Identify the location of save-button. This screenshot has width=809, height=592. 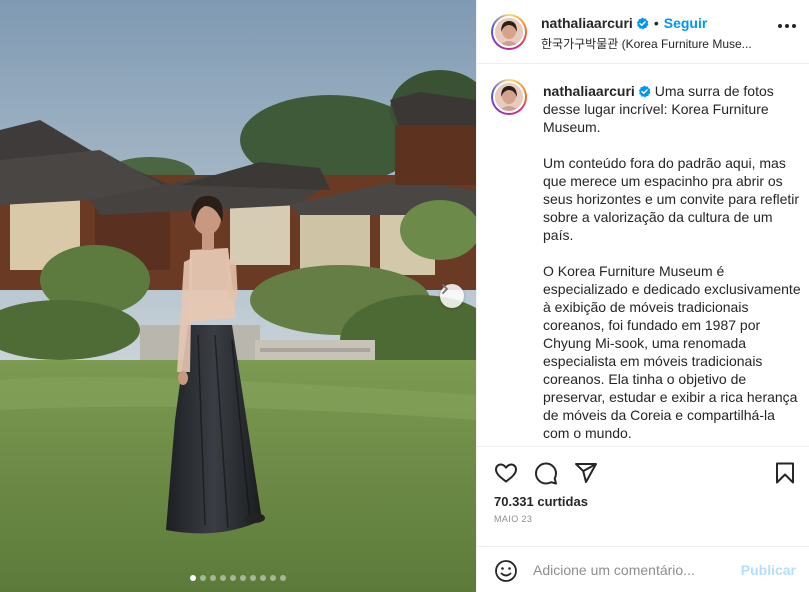
(785, 475).